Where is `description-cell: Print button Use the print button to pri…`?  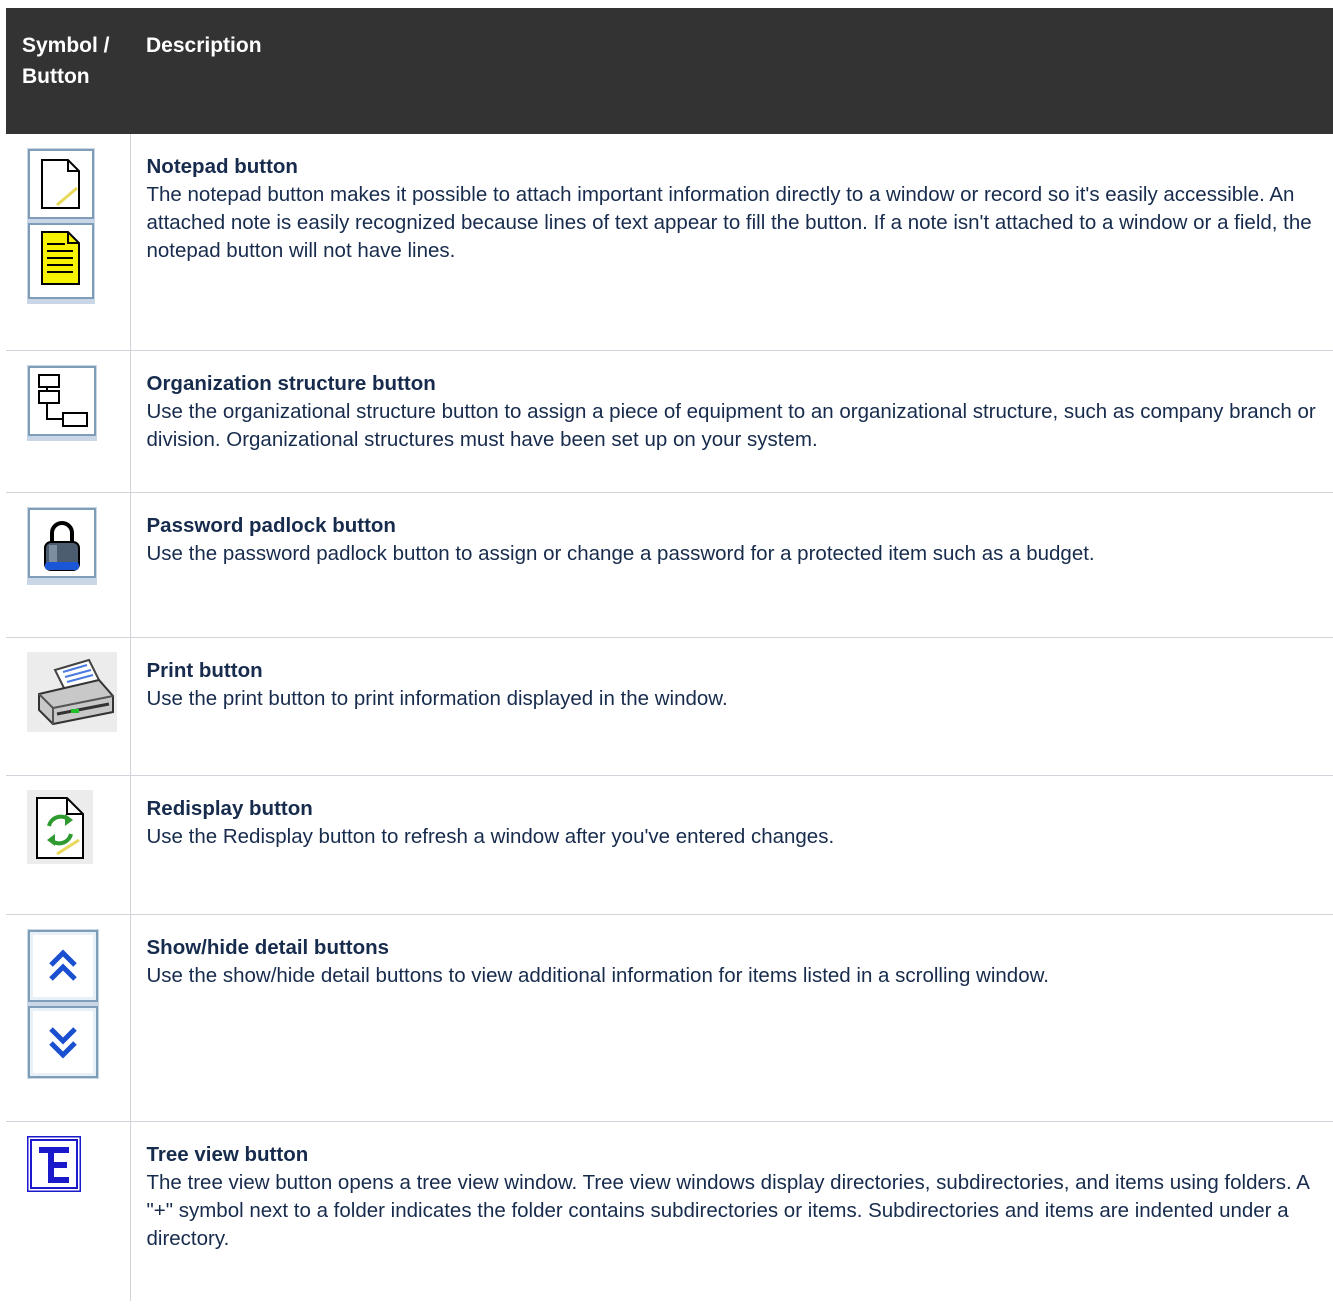 description-cell: Print button Use the print button to pri… is located at coordinates (731, 706).